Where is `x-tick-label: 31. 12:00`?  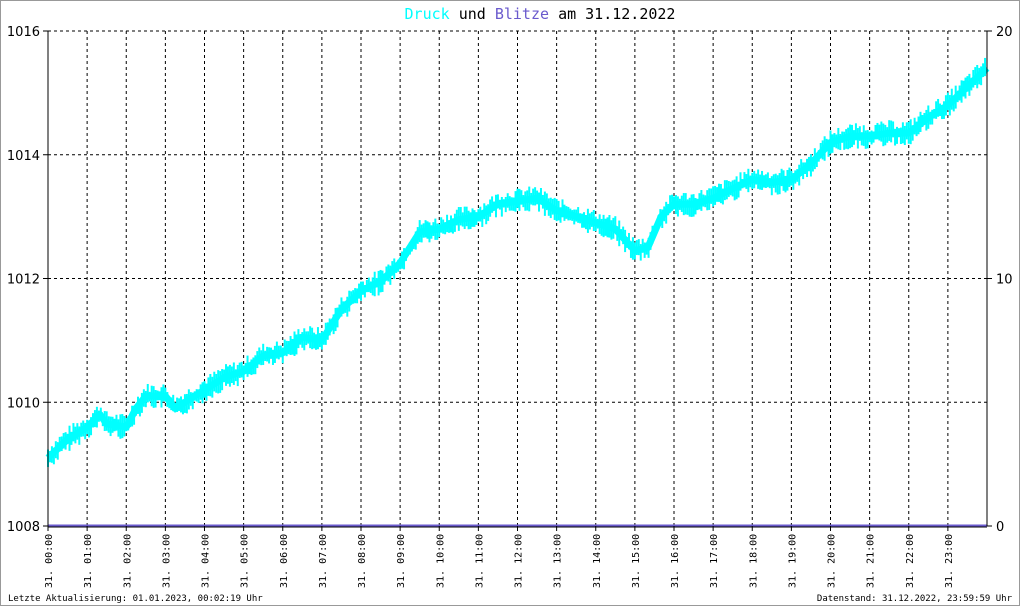
x-tick-label: 31. 12:00 is located at coordinates (519, 561).